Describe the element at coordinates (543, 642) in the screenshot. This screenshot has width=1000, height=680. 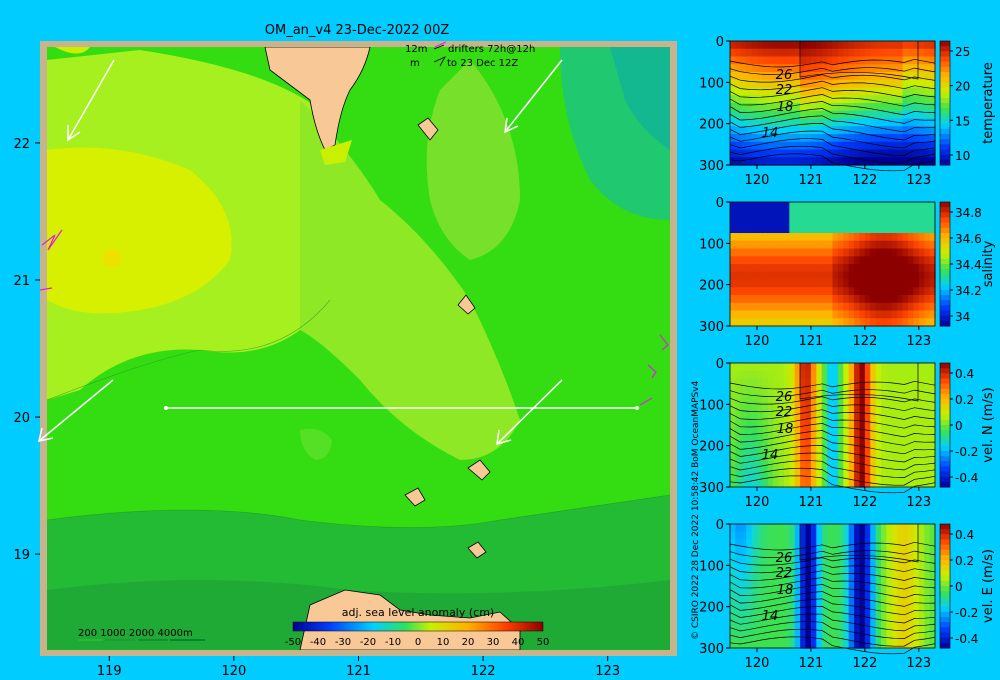
I see `sla-tick-label: 50` at that location.